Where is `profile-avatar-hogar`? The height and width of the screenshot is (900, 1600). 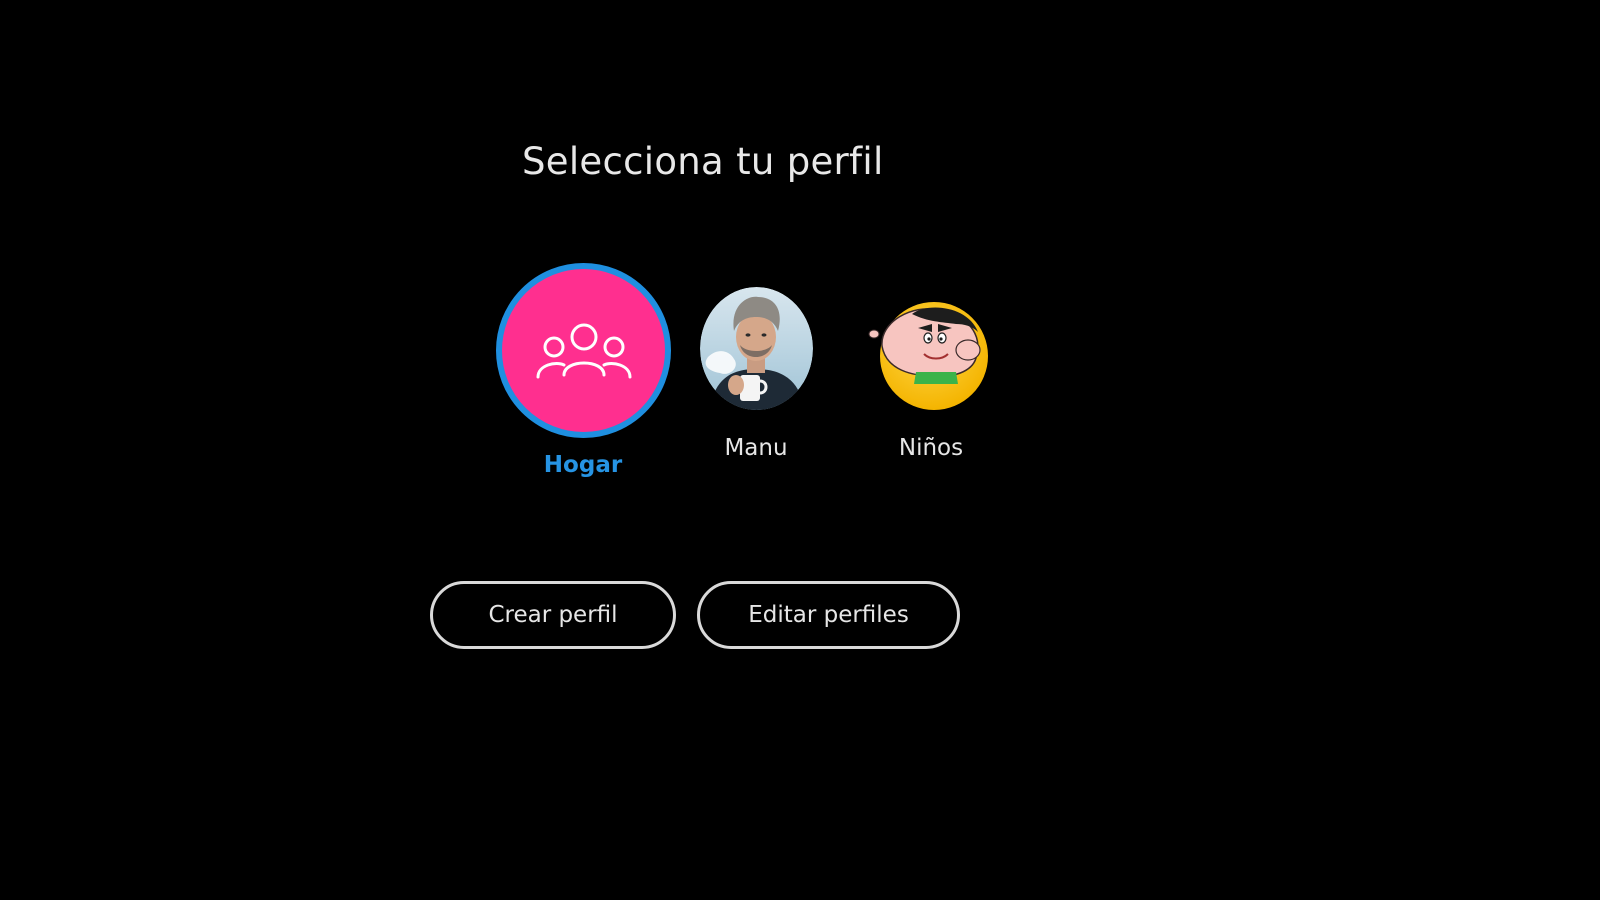
profile-avatar-hogar is located at coordinates (583, 350).